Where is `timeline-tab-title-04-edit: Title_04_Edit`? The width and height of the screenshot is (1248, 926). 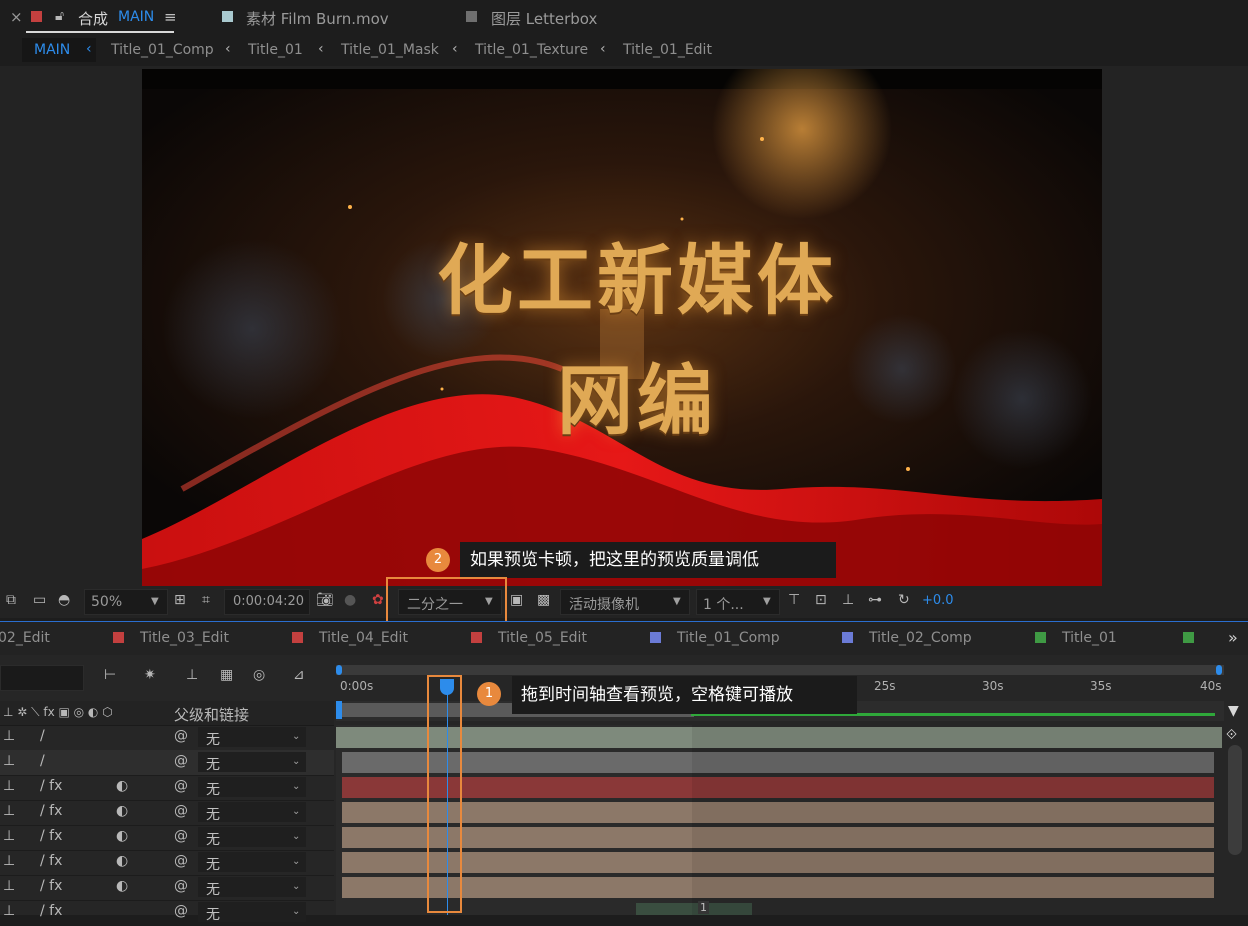 timeline-tab-title-04-edit: Title_04_Edit is located at coordinates (363, 638).